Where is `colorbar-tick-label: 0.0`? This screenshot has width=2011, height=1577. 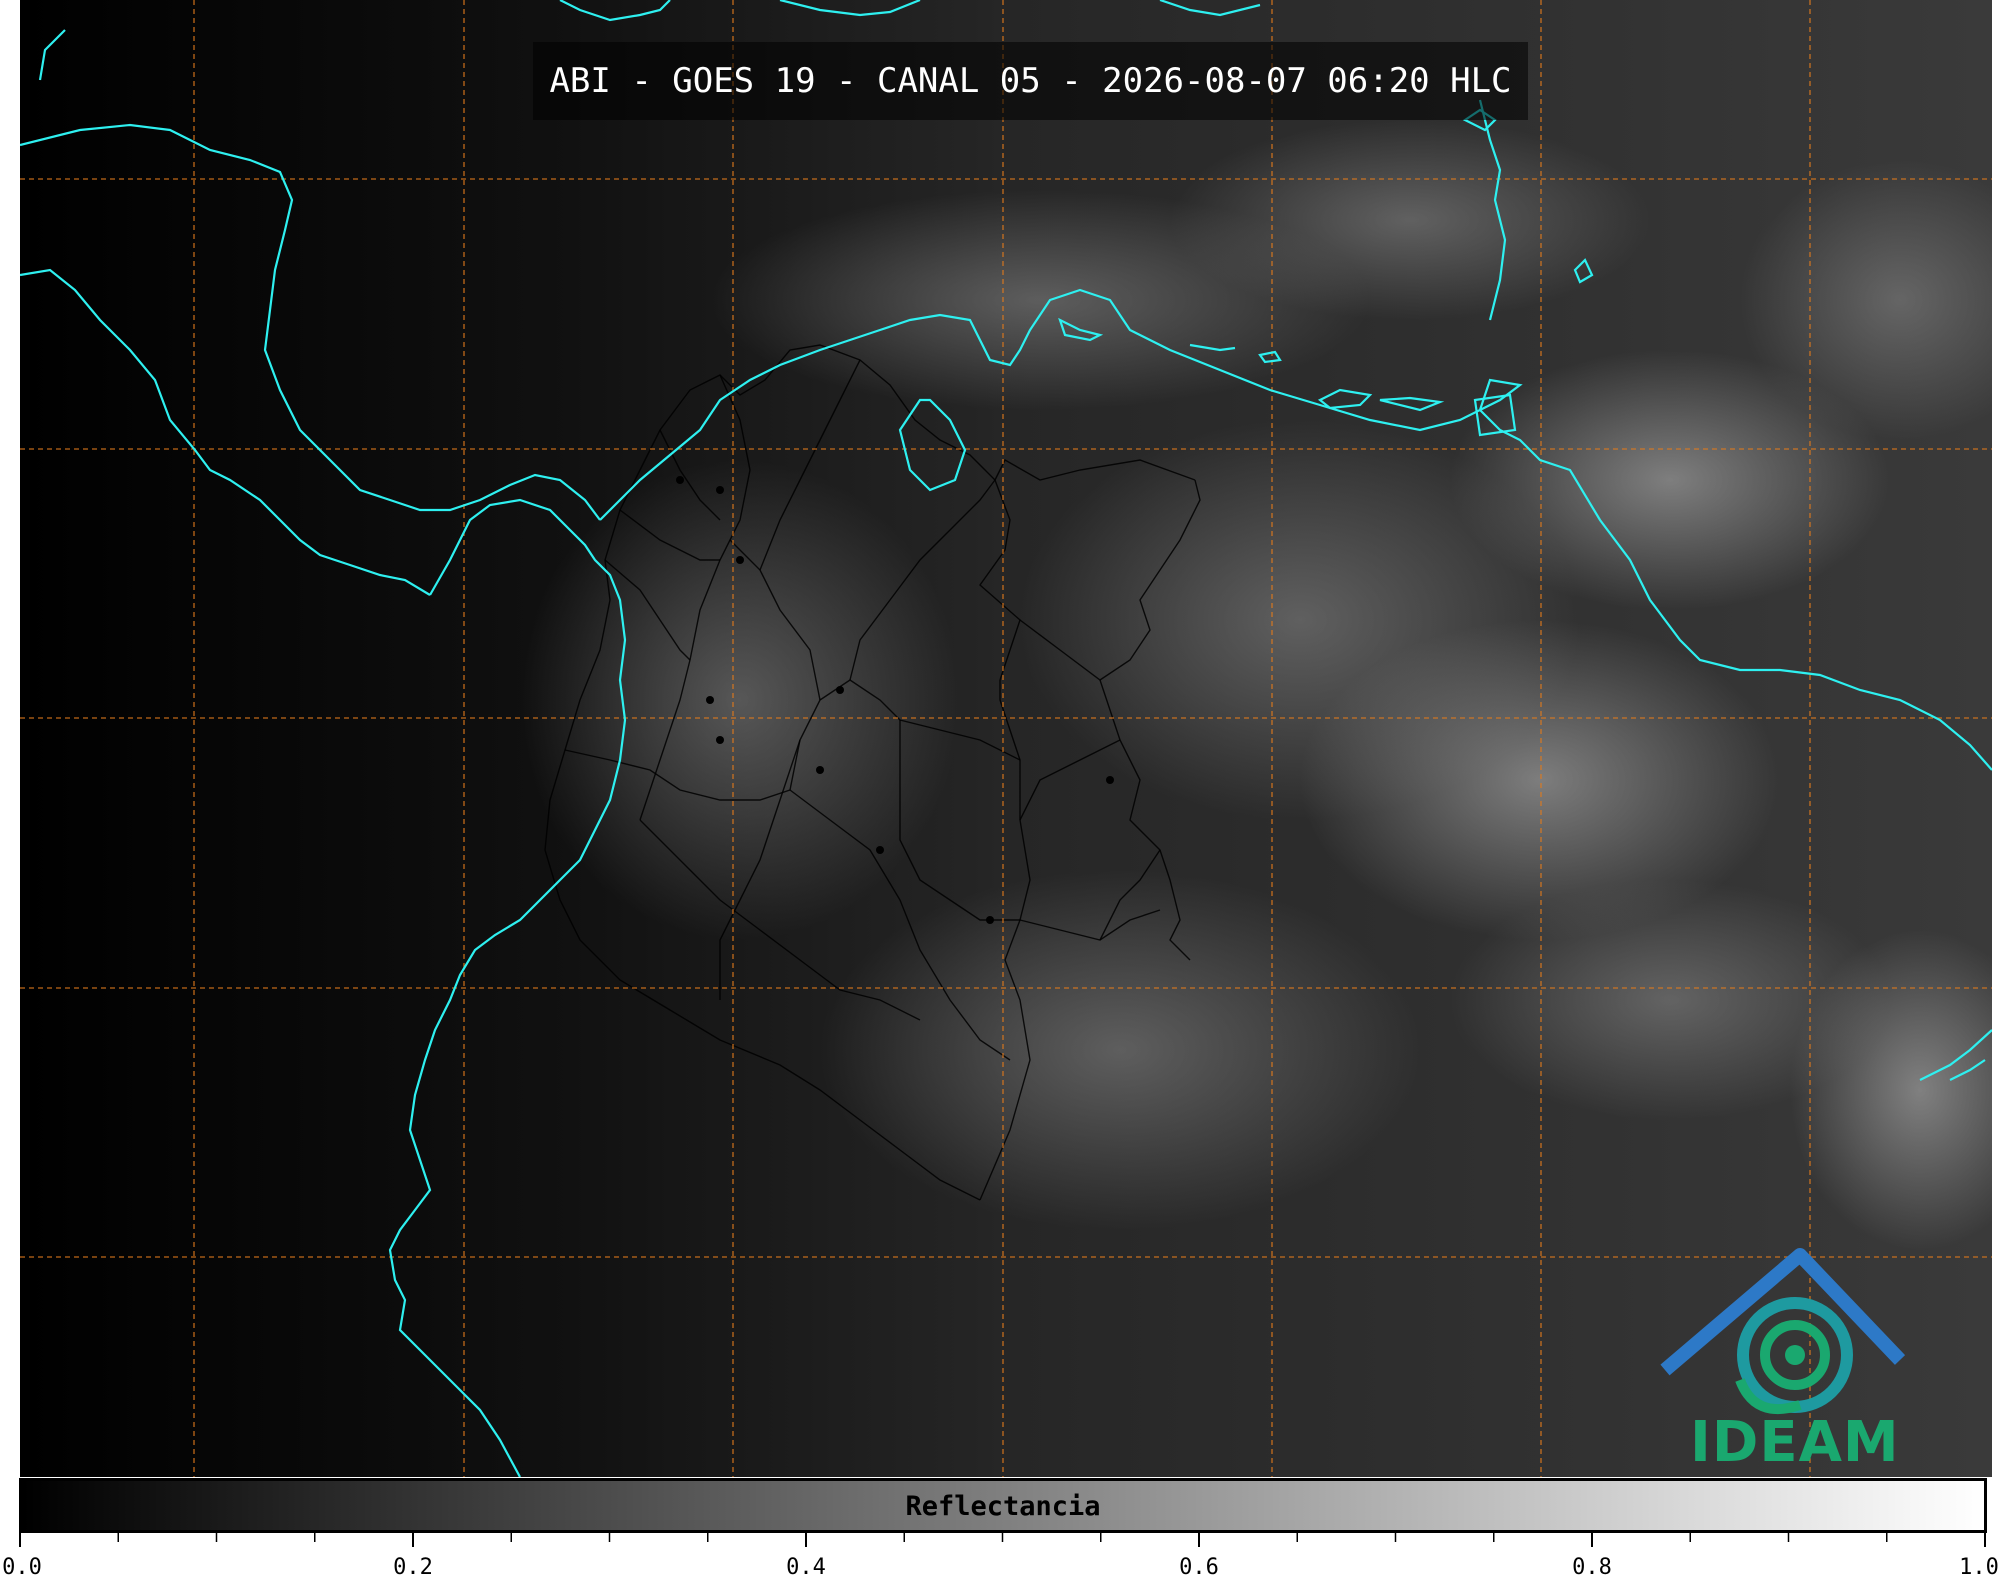
colorbar-tick-label: 0.0 is located at coordinates (22, 1566).